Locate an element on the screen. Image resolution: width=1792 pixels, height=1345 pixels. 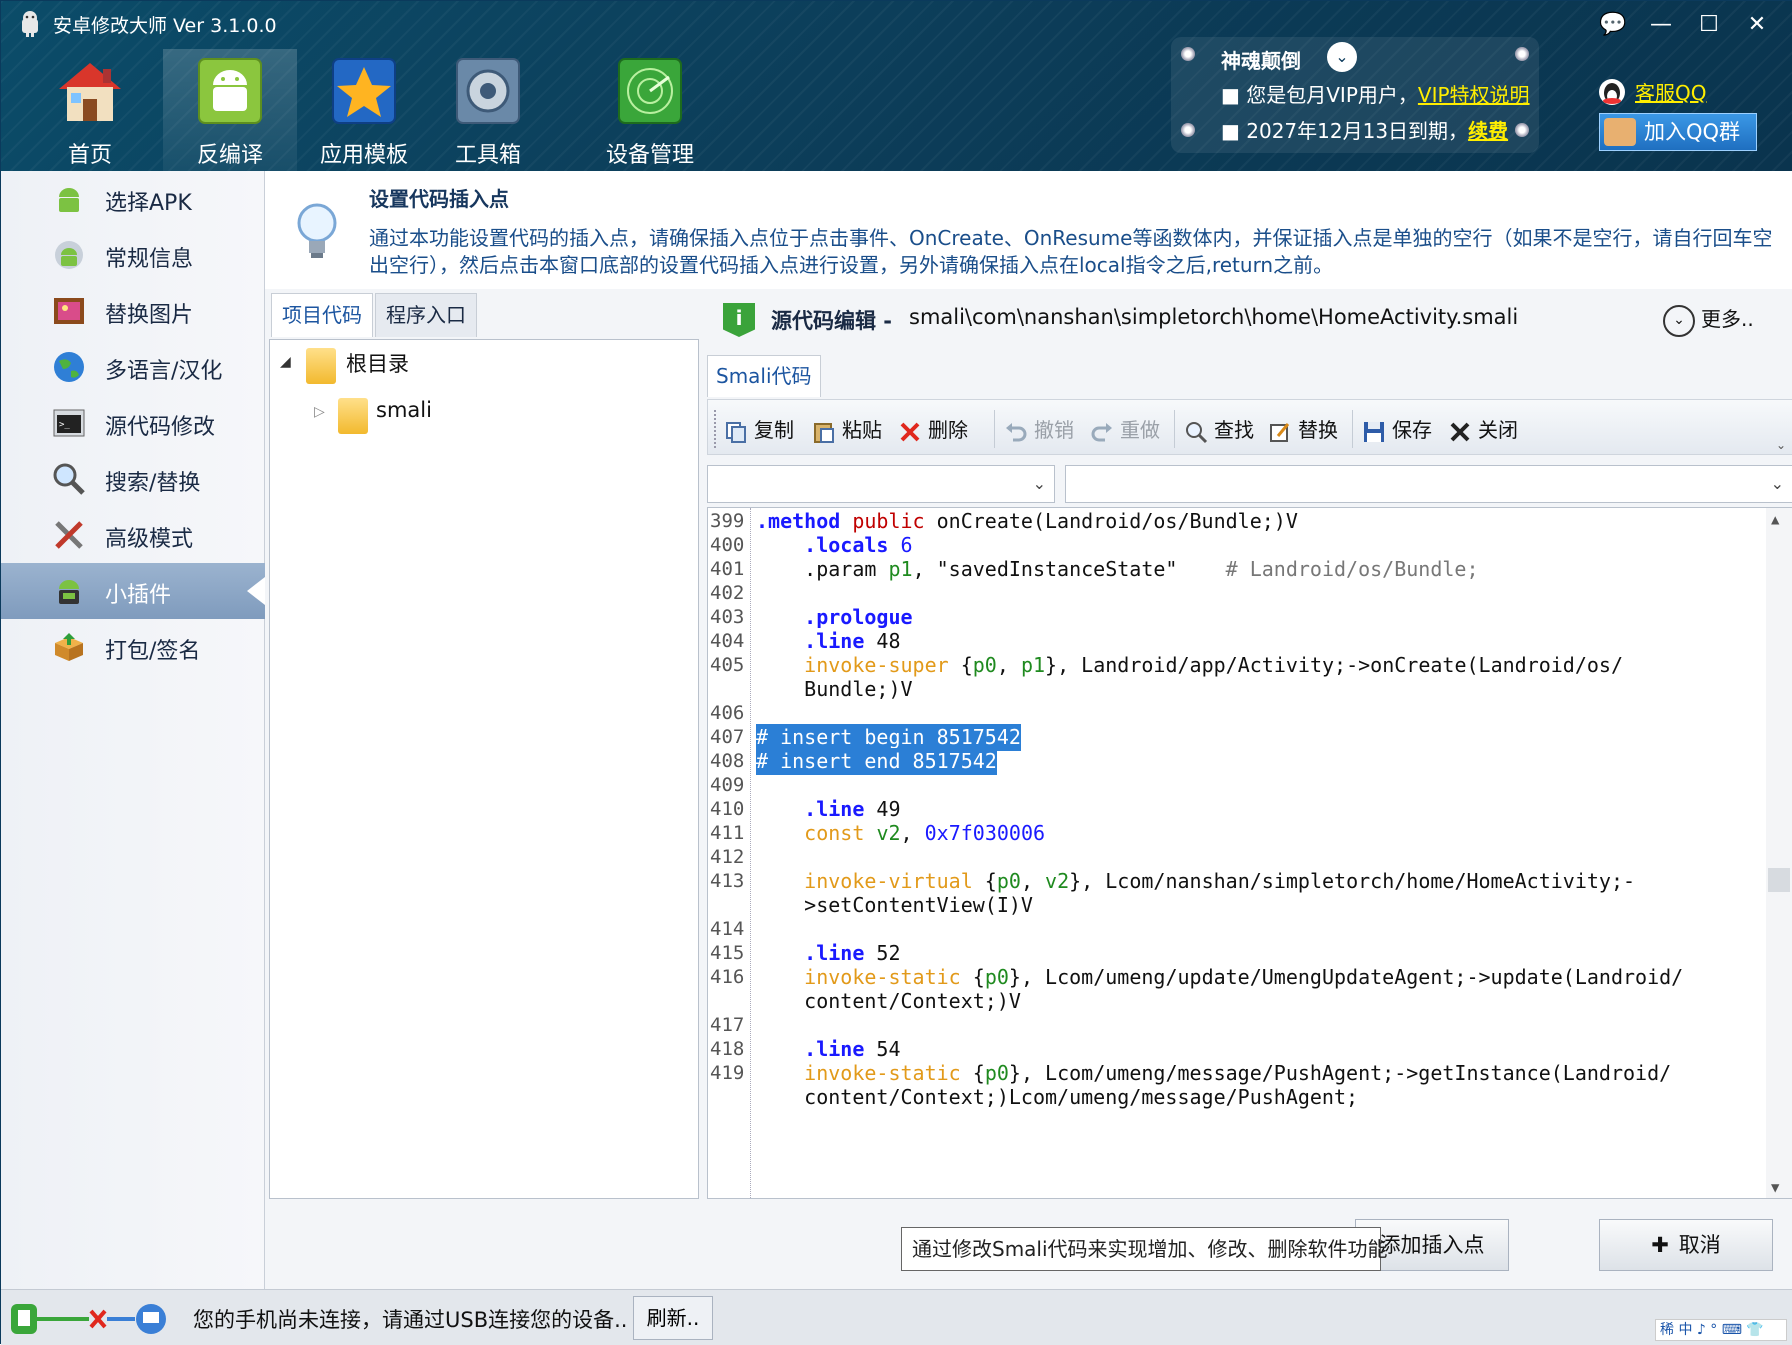
cancel-button: ✚ 取消 is located at coordinates (1686, 1245).